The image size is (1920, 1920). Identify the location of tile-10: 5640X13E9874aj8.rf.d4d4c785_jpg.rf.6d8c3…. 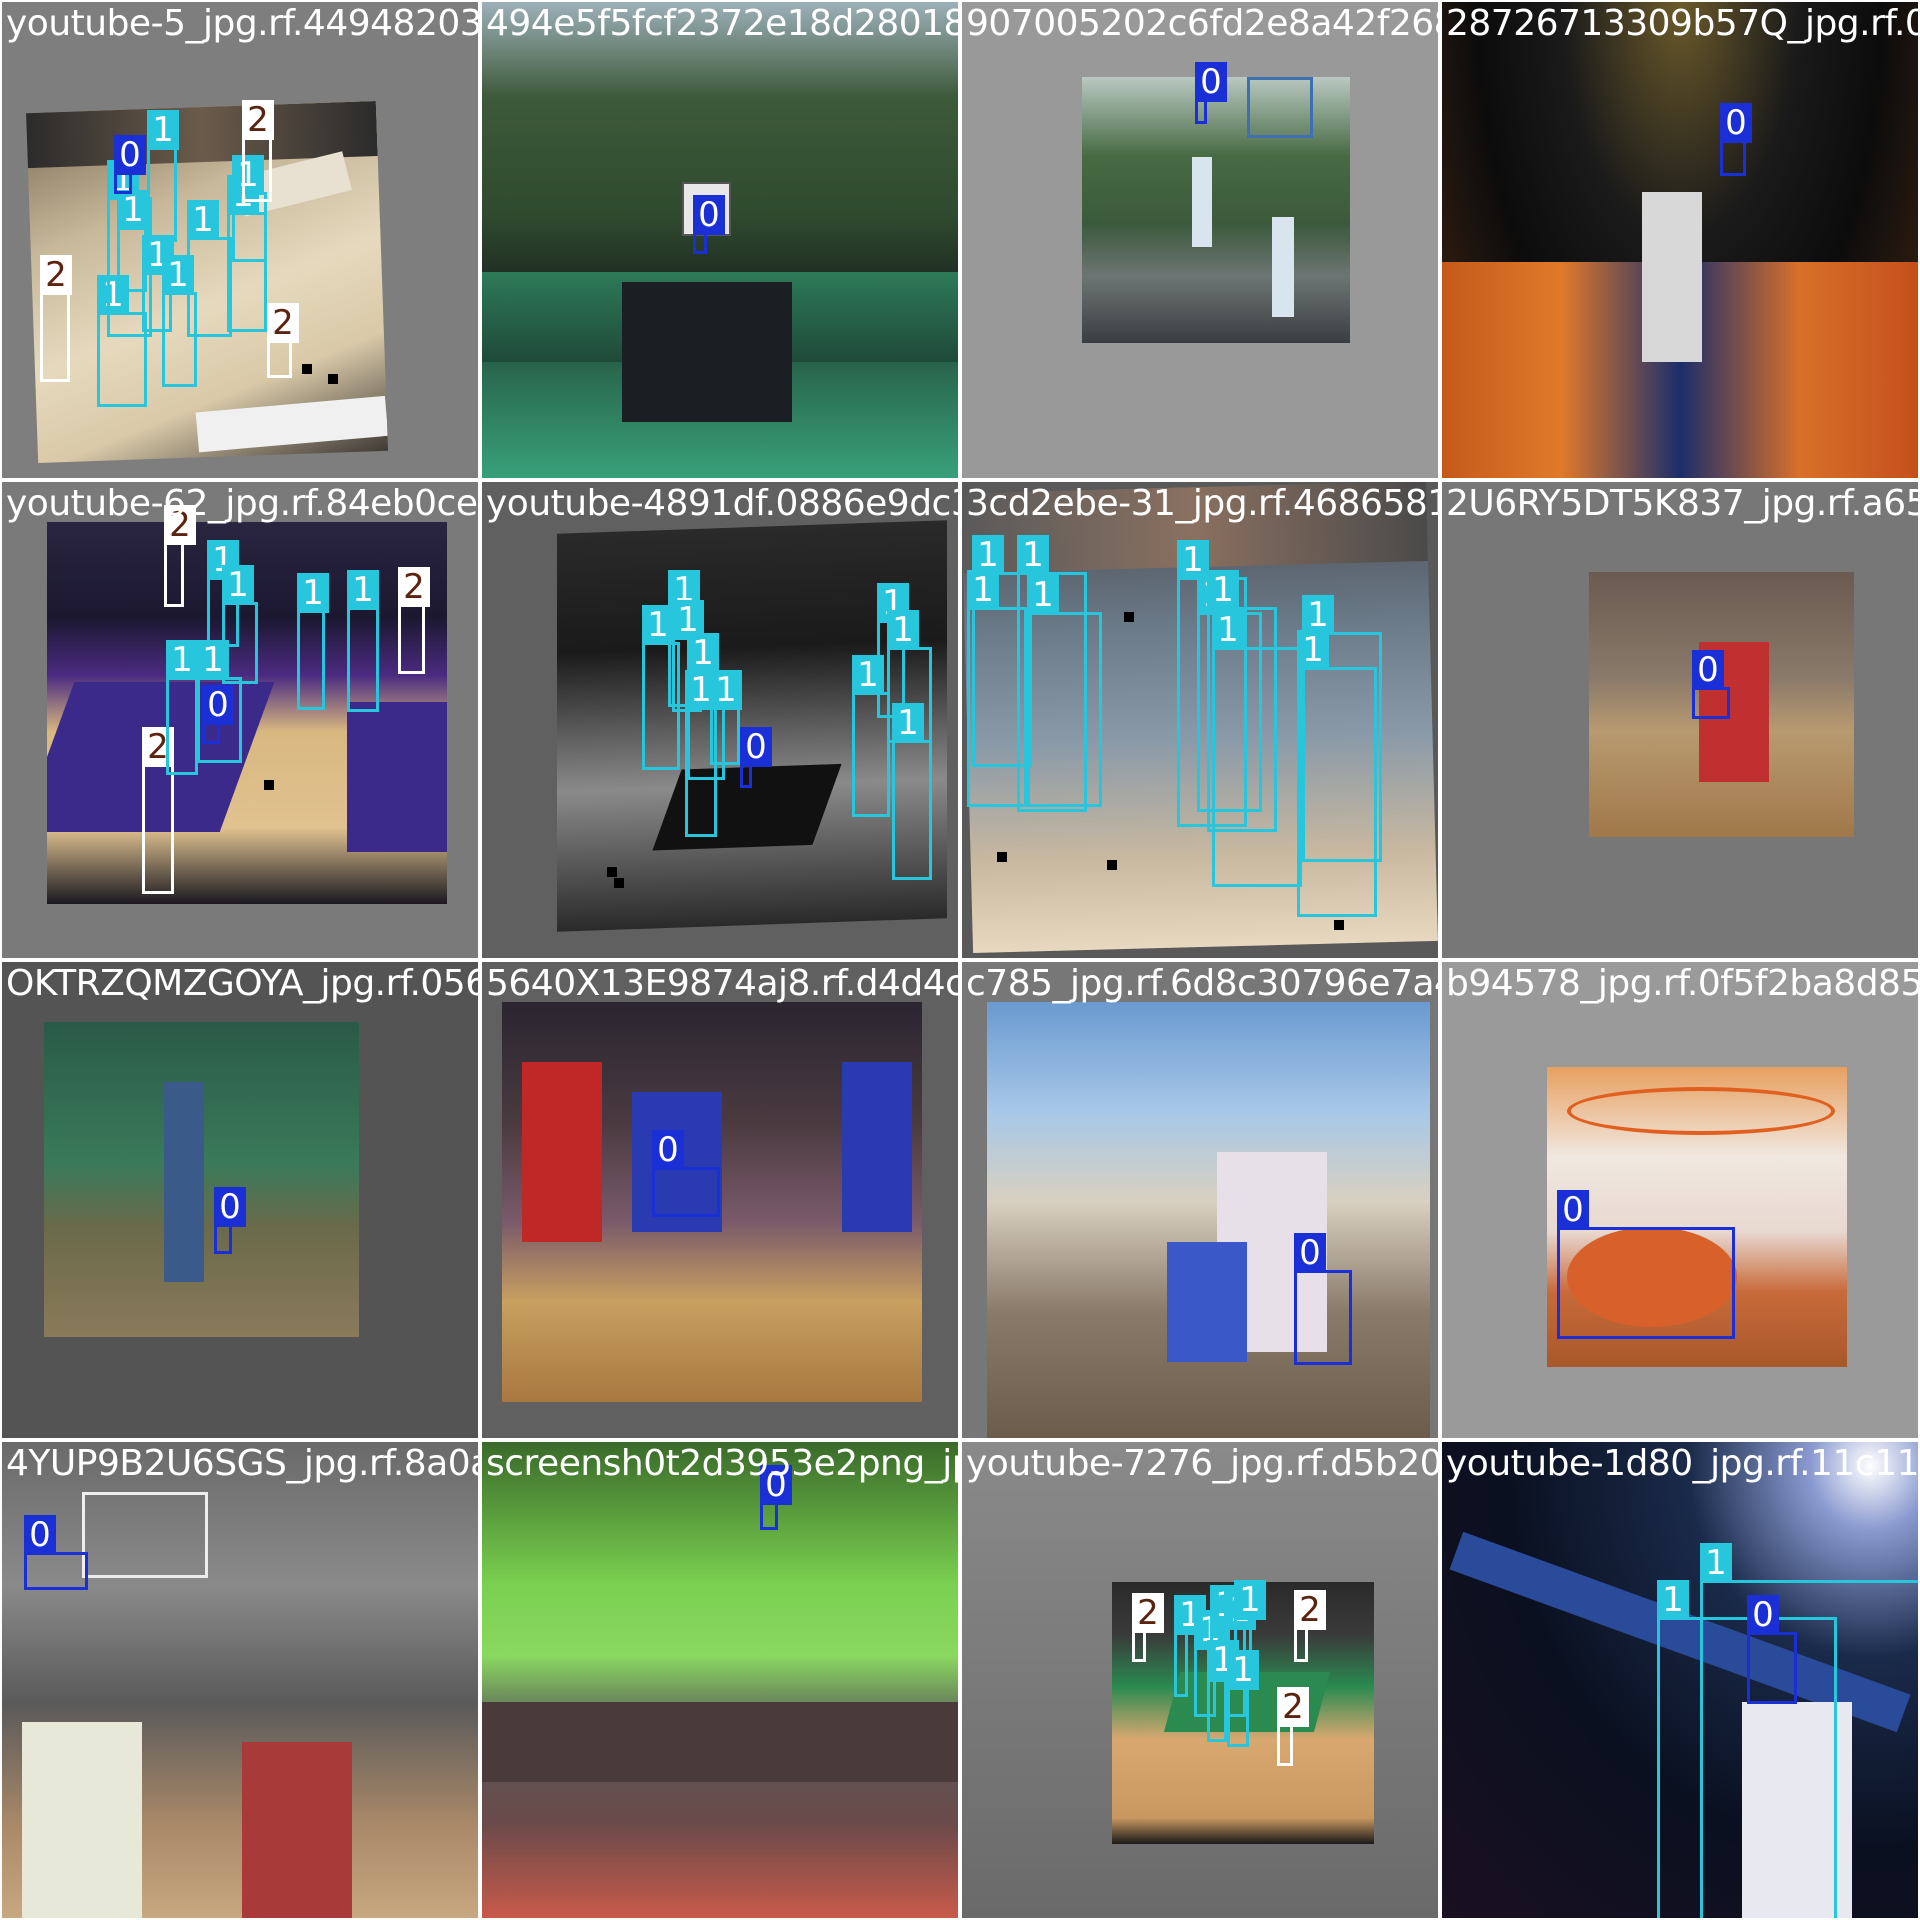
(720, 1200).